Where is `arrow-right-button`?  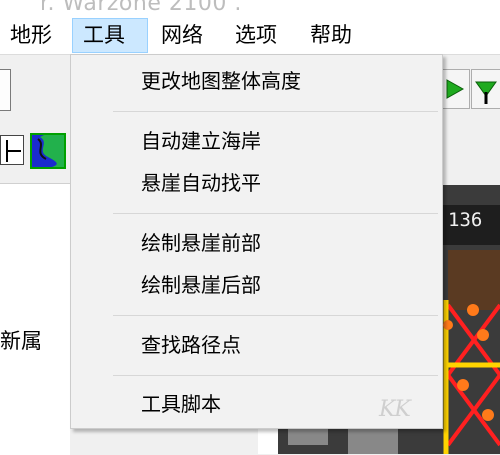 arrow-right-button is located at coordinates (455, 89).